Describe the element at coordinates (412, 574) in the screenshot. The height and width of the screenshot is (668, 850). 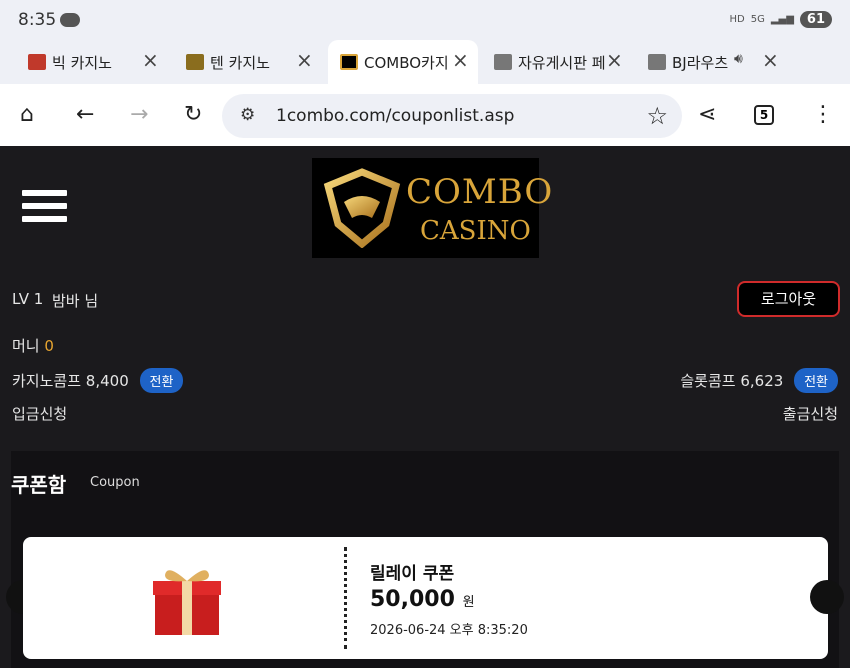
I see `coupon-name: 릴레이 쿠폰` at that location.